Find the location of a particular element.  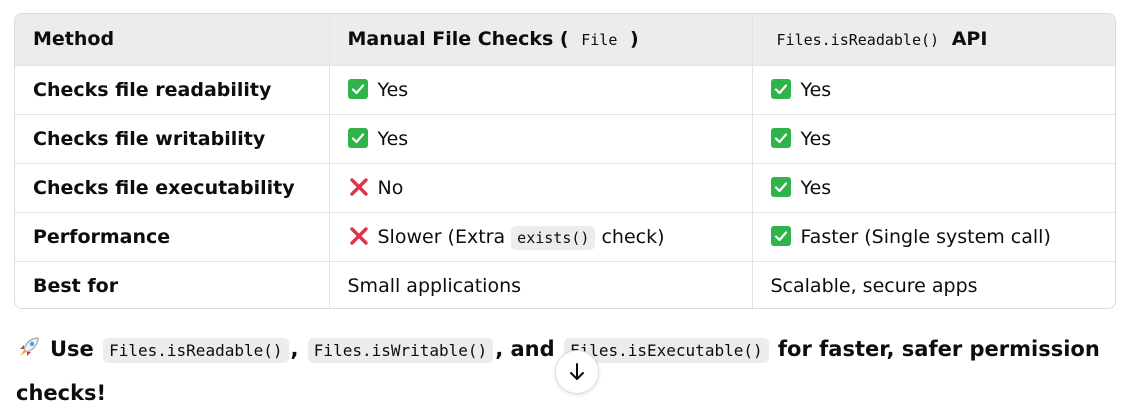

row-label: Performance is located at coordinates (172, 237).